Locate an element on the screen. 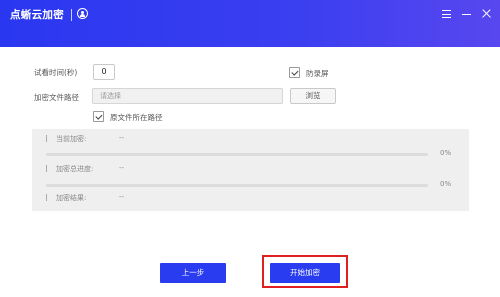 The height and width of the screenshot is (297, 500). original-path-checkbox is located at coordinates (98, 116).